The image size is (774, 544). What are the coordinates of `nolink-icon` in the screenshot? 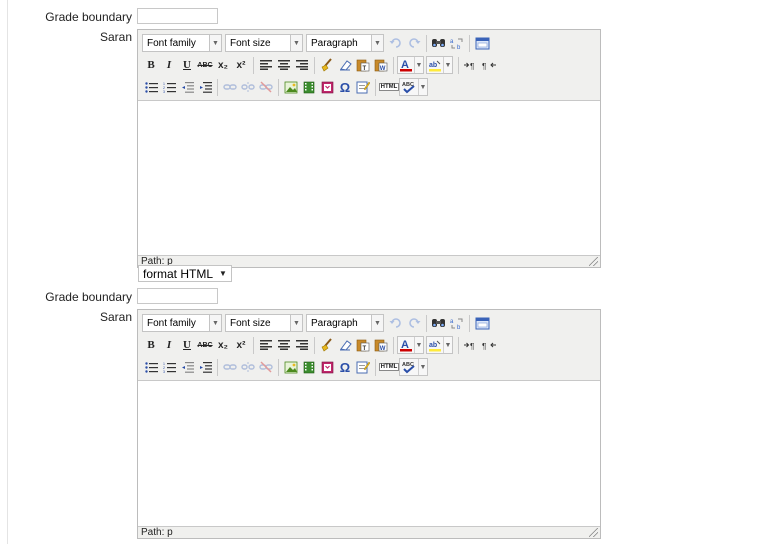 It's located at (266, 367).